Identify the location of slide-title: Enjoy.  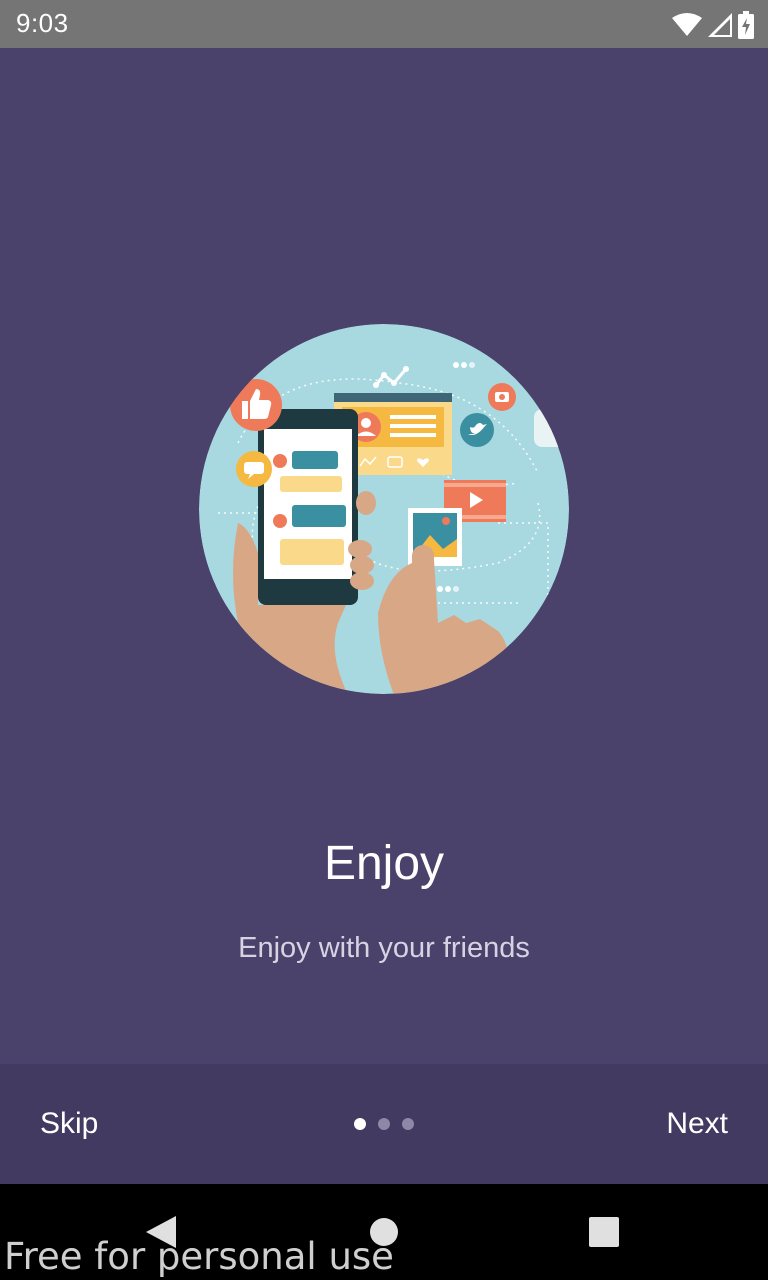
(384, 863).